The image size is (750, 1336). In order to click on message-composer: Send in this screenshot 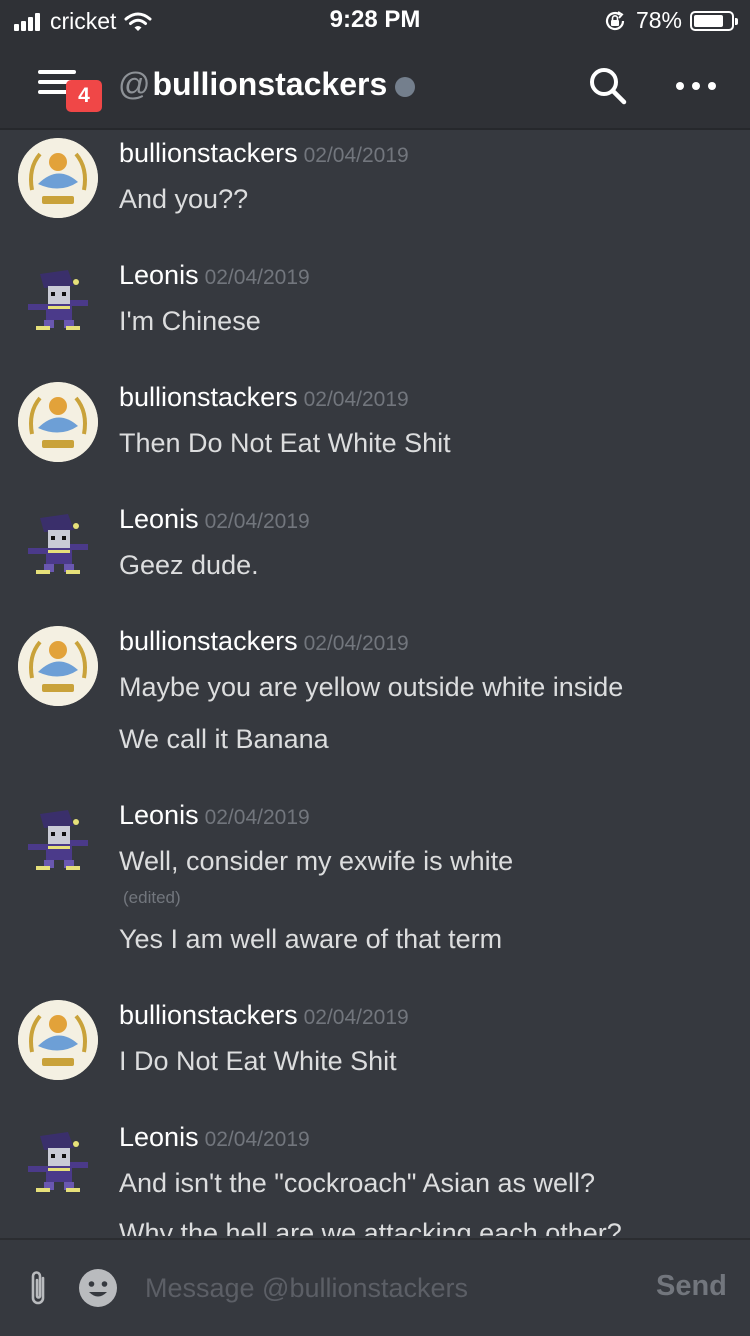, I will do `click(375, 1287)`.